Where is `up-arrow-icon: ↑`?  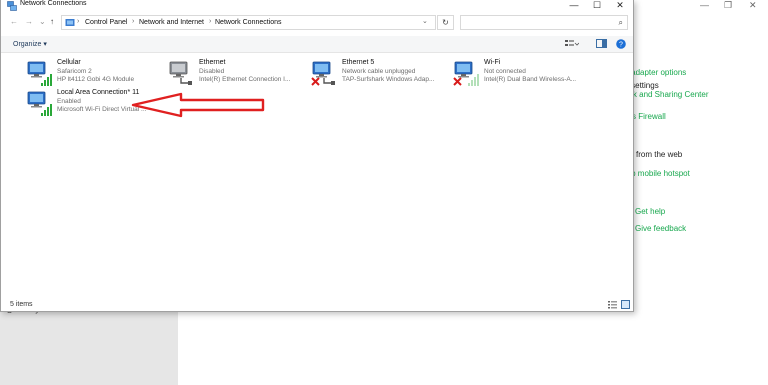
up-arrow-icon: ↑ is located at coordinates (52, 21).